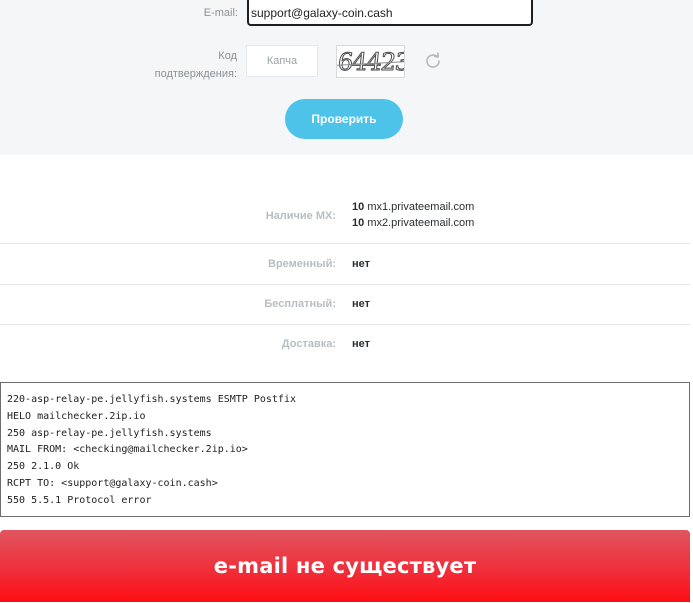 This screenshot has width=693, height=603. I want to click on check-button: Проверить, so click(344, 119).